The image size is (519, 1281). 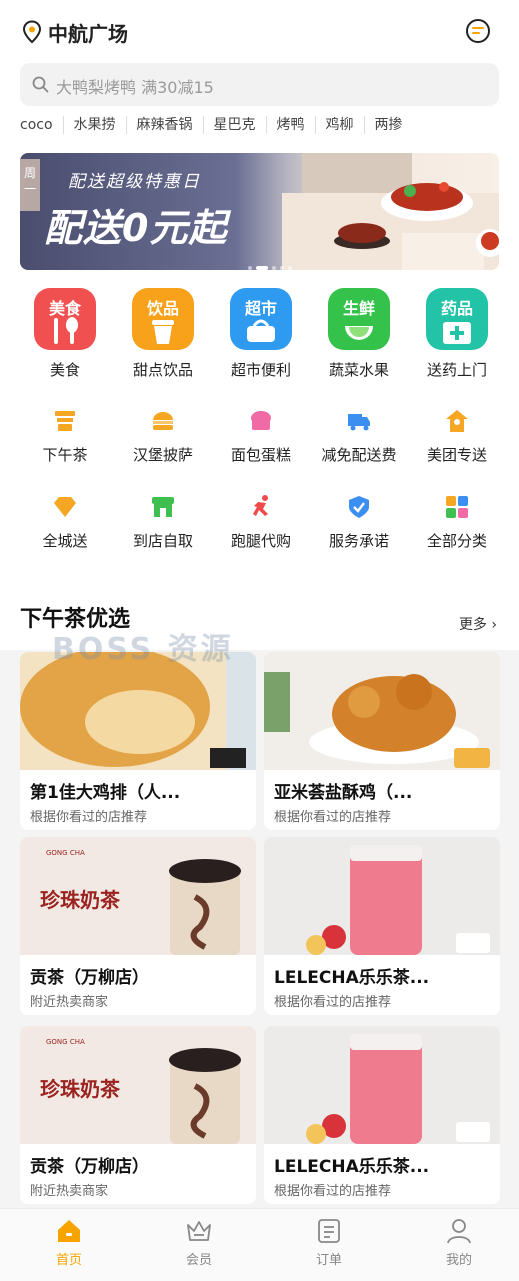 What do you see at coordinates (40, 84) in the screenshot?
I see `search-icon` at bounding box center [40, 84].